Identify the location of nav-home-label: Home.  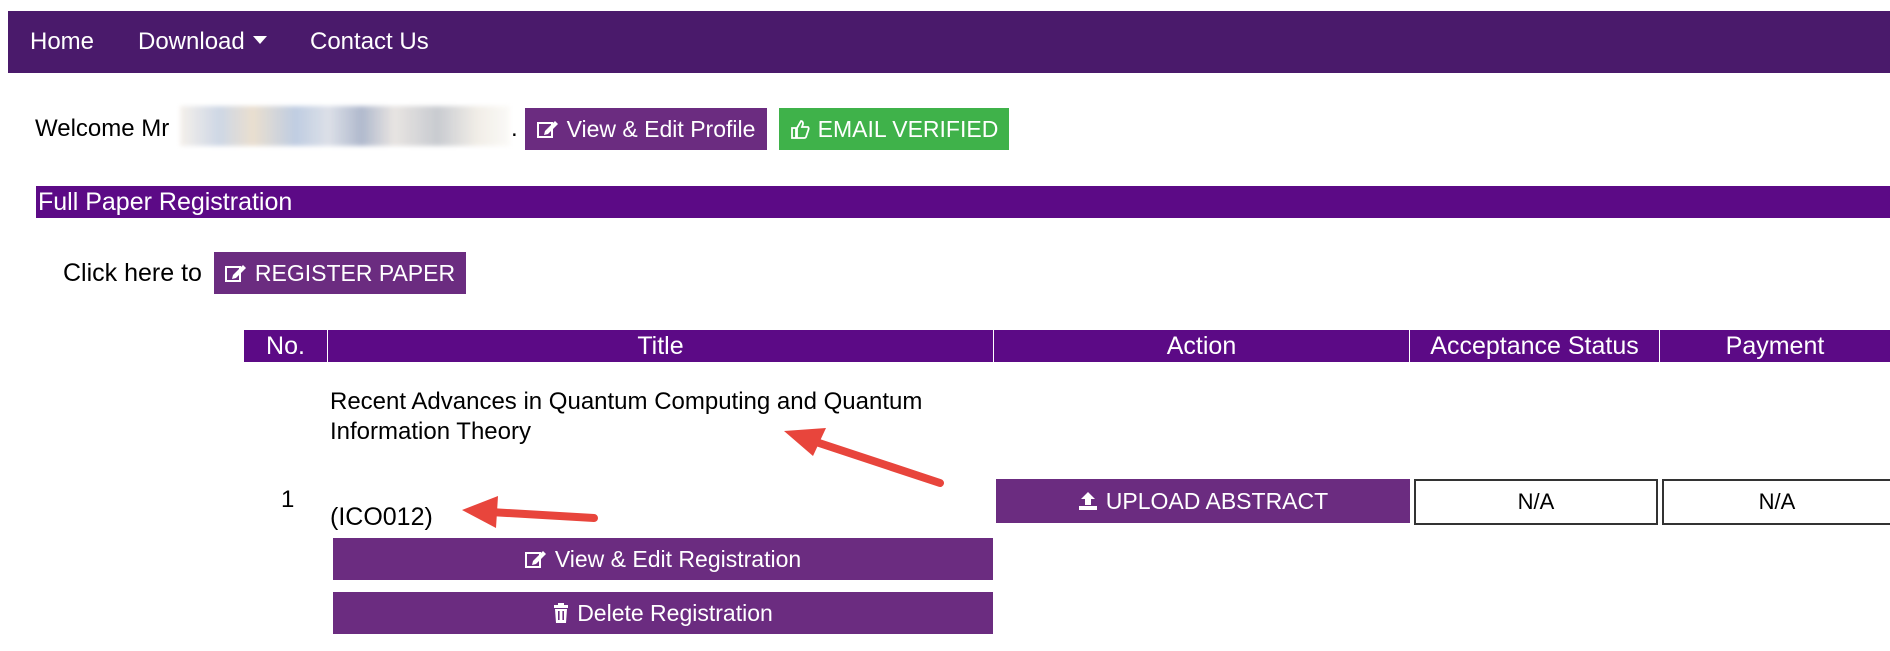
(62, 41).